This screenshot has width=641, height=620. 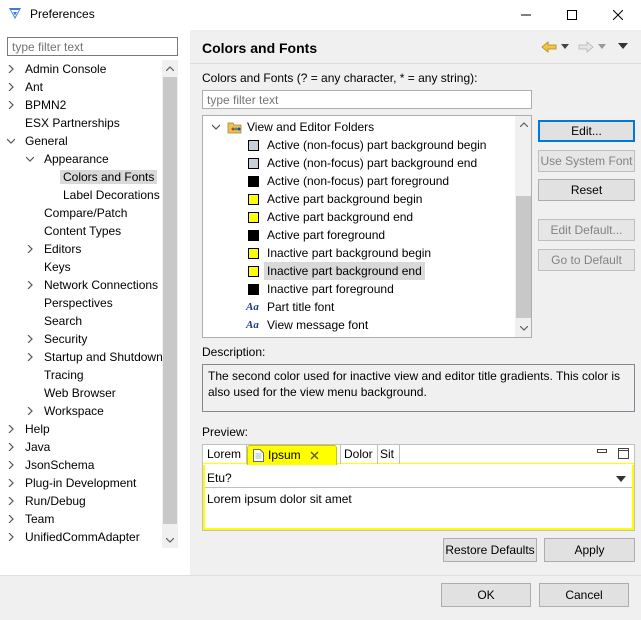 I want to click on font-definition-item: Aa Part title font, so click(x=358, y=307).